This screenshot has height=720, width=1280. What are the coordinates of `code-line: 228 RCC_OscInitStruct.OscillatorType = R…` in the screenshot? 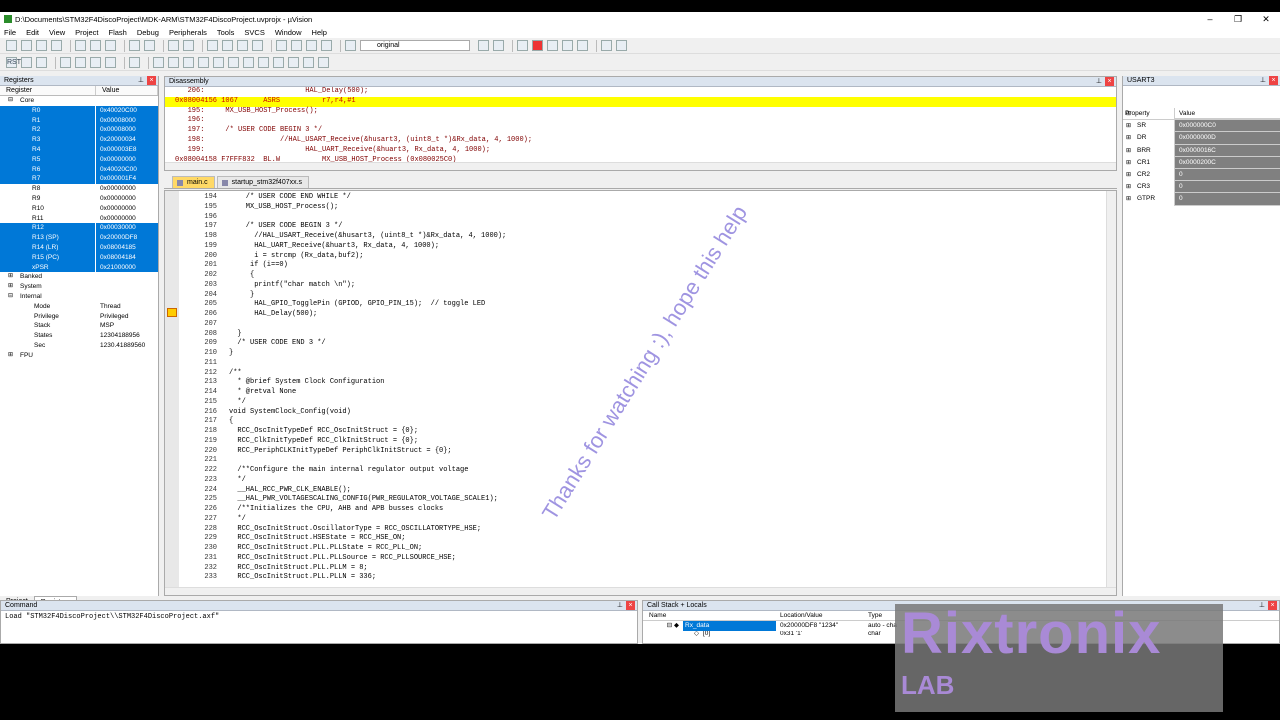 It's located at (641, 530).